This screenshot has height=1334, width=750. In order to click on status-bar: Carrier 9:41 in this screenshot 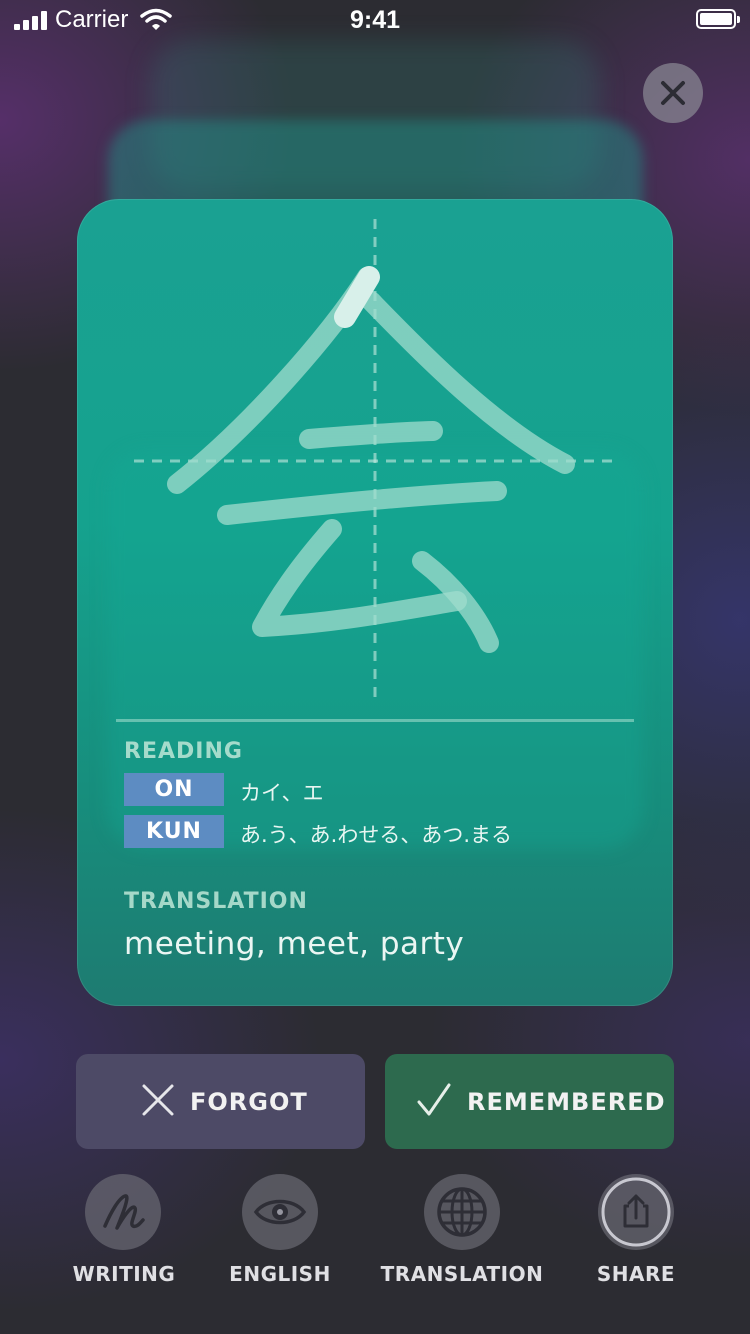, I will do `click(375, 20)`.